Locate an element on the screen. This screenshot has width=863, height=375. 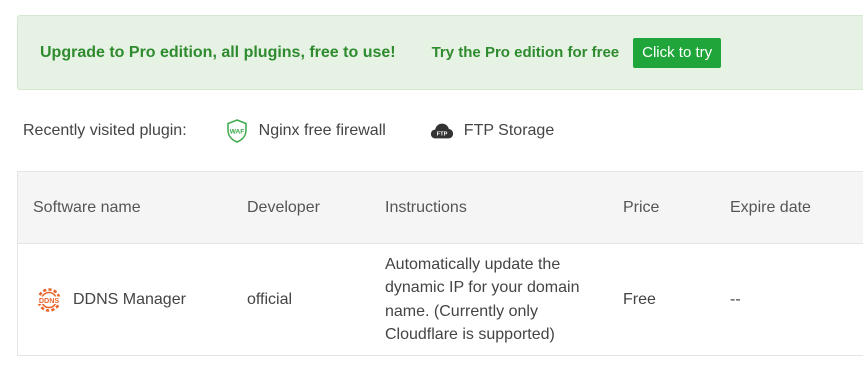
waf-shield-icon: WAF is located at coordinates (237, 131).